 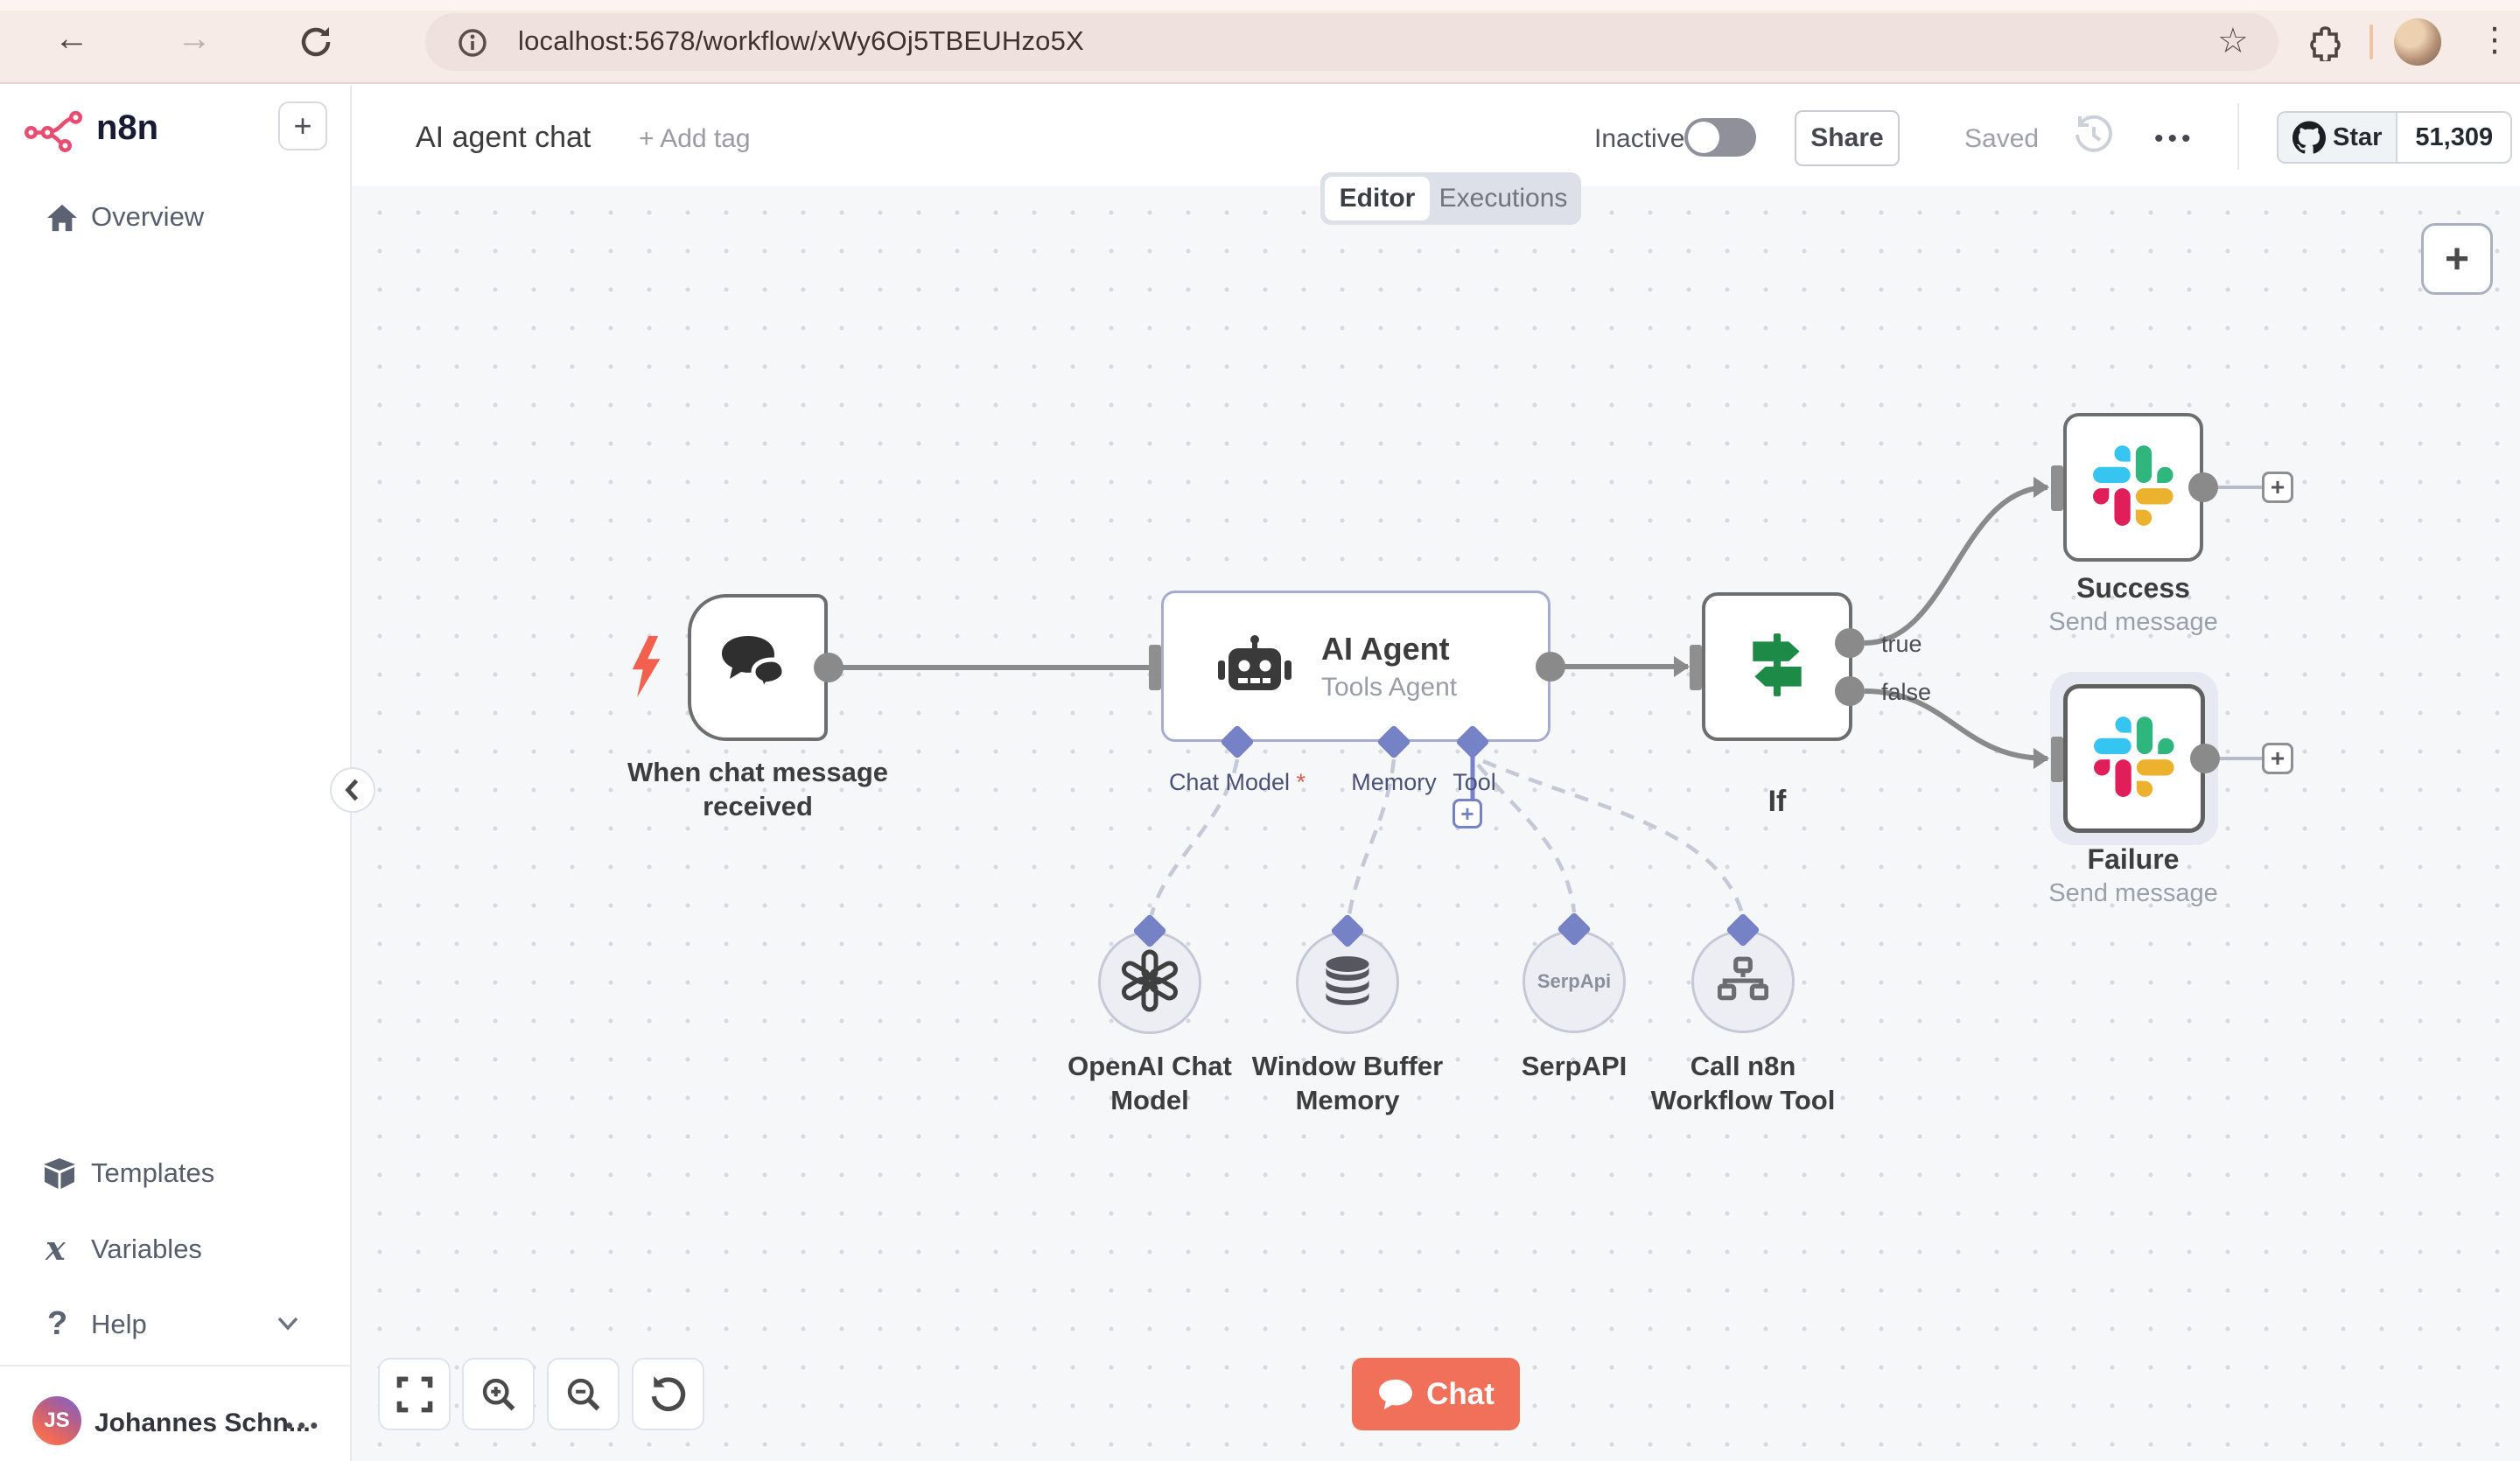 What do you see at coordinates (2133, 859) in the screenshot?
I see `node-label: Failure` at bounding box center [2133, 859].